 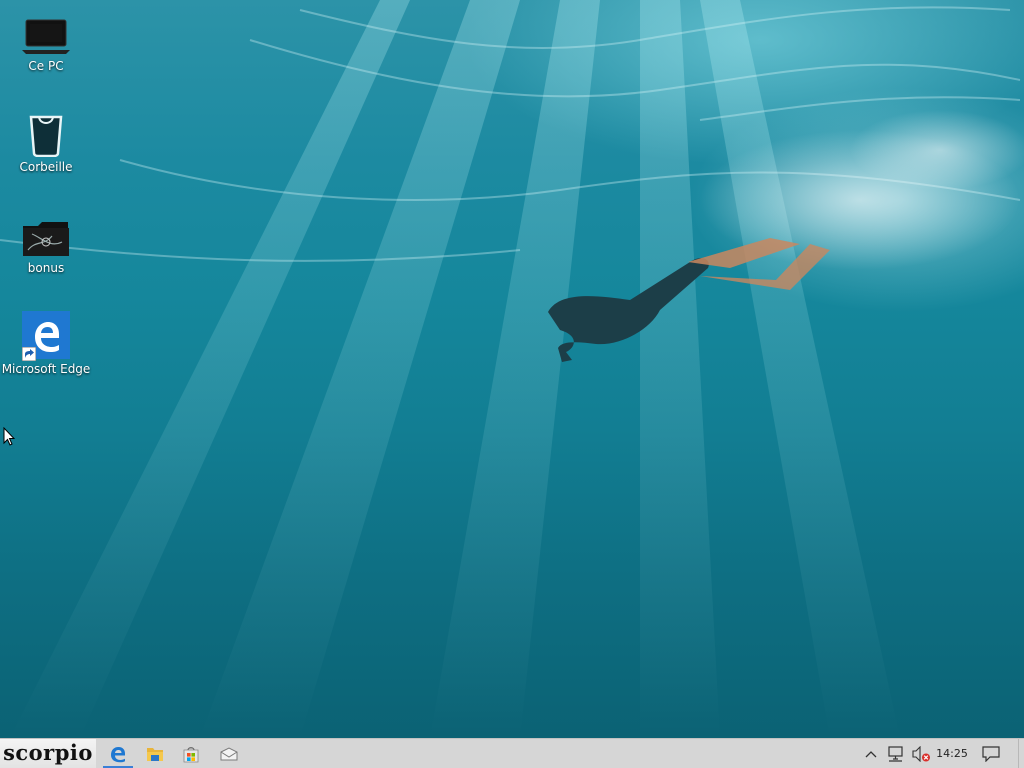 I want to click on volume-tray-button, so click(x=921, y=753).